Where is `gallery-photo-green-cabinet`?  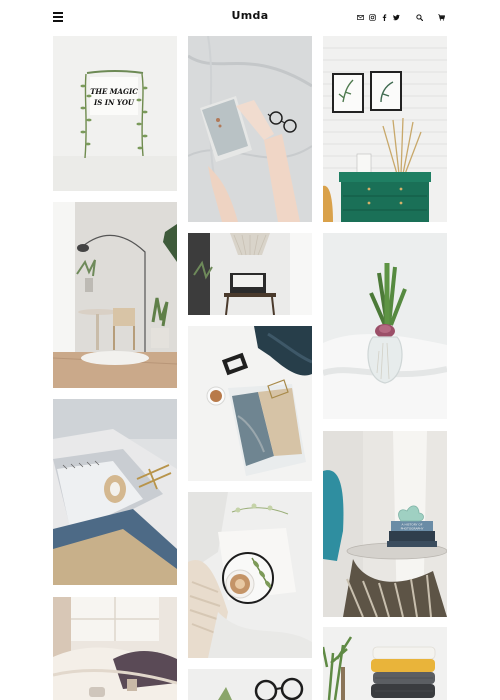 gallery-photo-green-cabinet is located at coordinates (385, 129).